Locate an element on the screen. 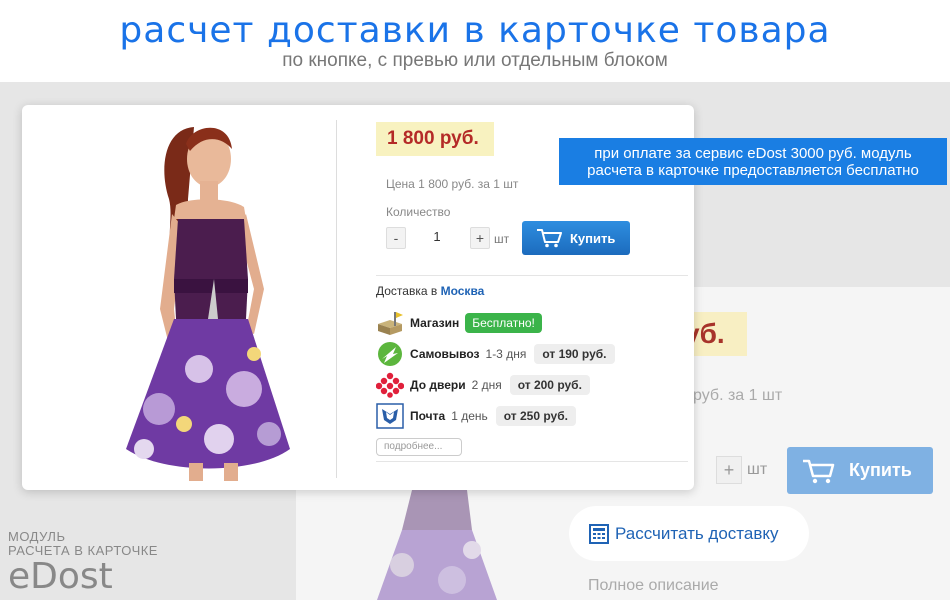  delivery-price: от 190 руб. is located at coordinates (574, 354).